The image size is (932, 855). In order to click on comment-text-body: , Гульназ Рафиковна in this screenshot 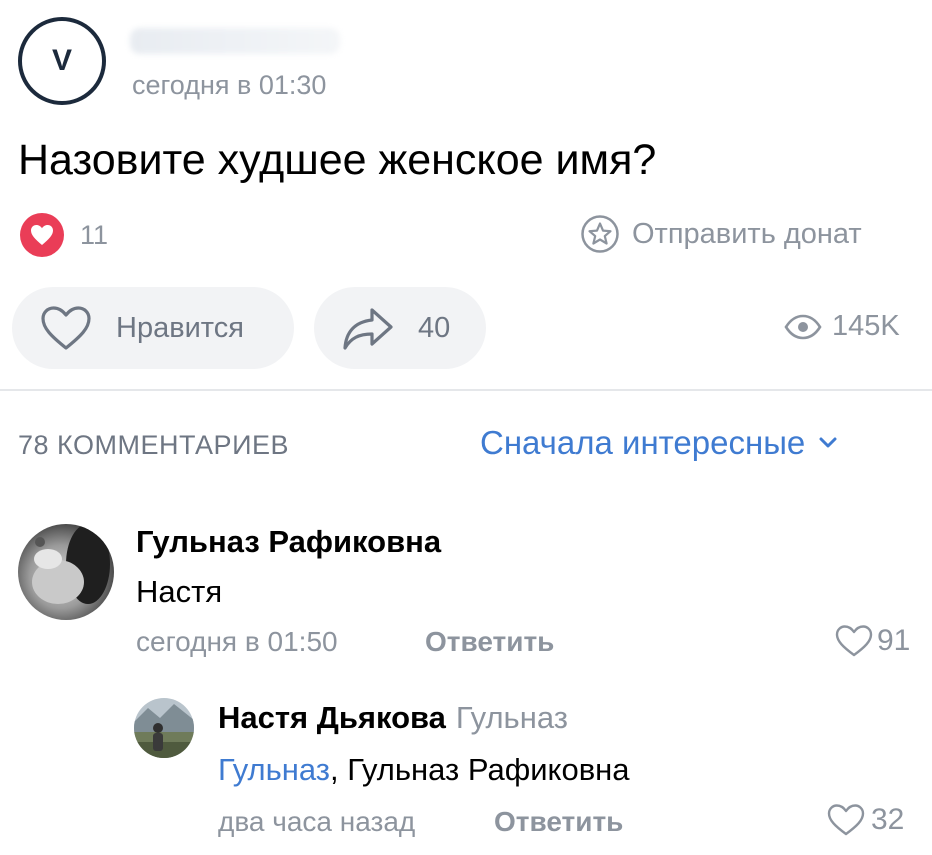, I will do `click(480, 769)`.